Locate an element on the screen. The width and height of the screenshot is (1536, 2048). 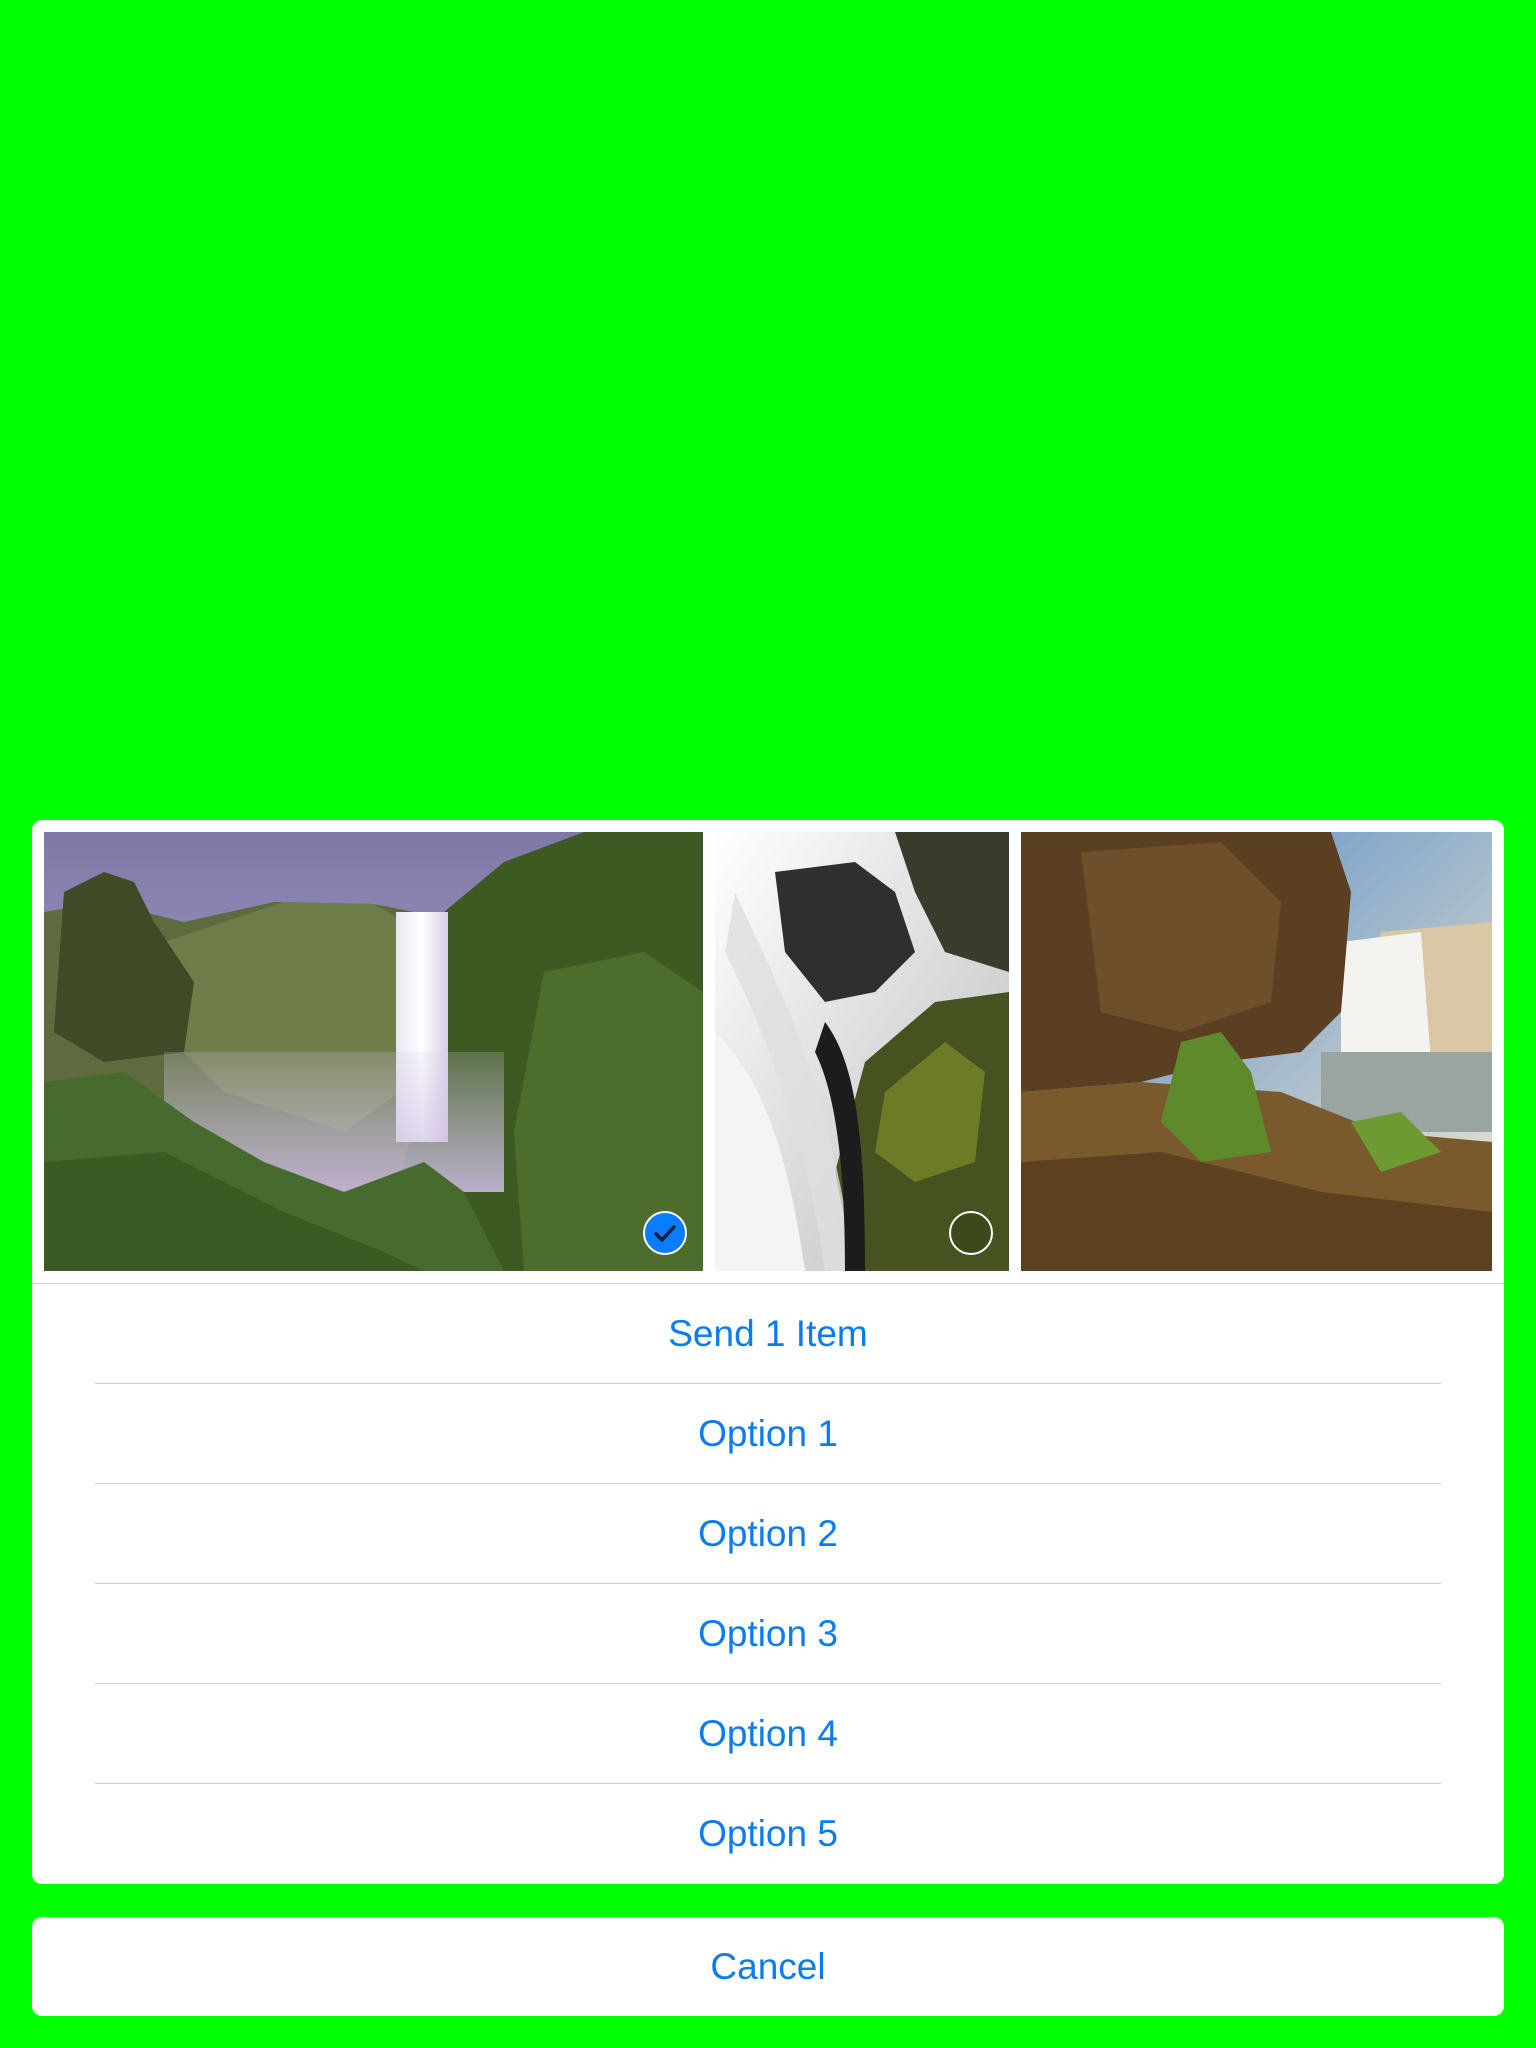
option-5-button: Option 5 is located at coordinates (768, 1834).